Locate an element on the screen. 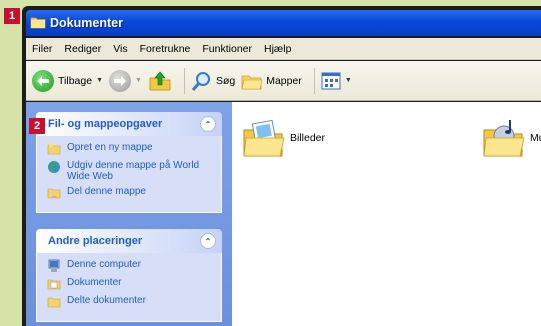 The image size is (541, 326). file-folder-tasks-panel: Fil- og mappeopgaver ⌃ Opret en ny mappe is located at coordinates (129, 162).